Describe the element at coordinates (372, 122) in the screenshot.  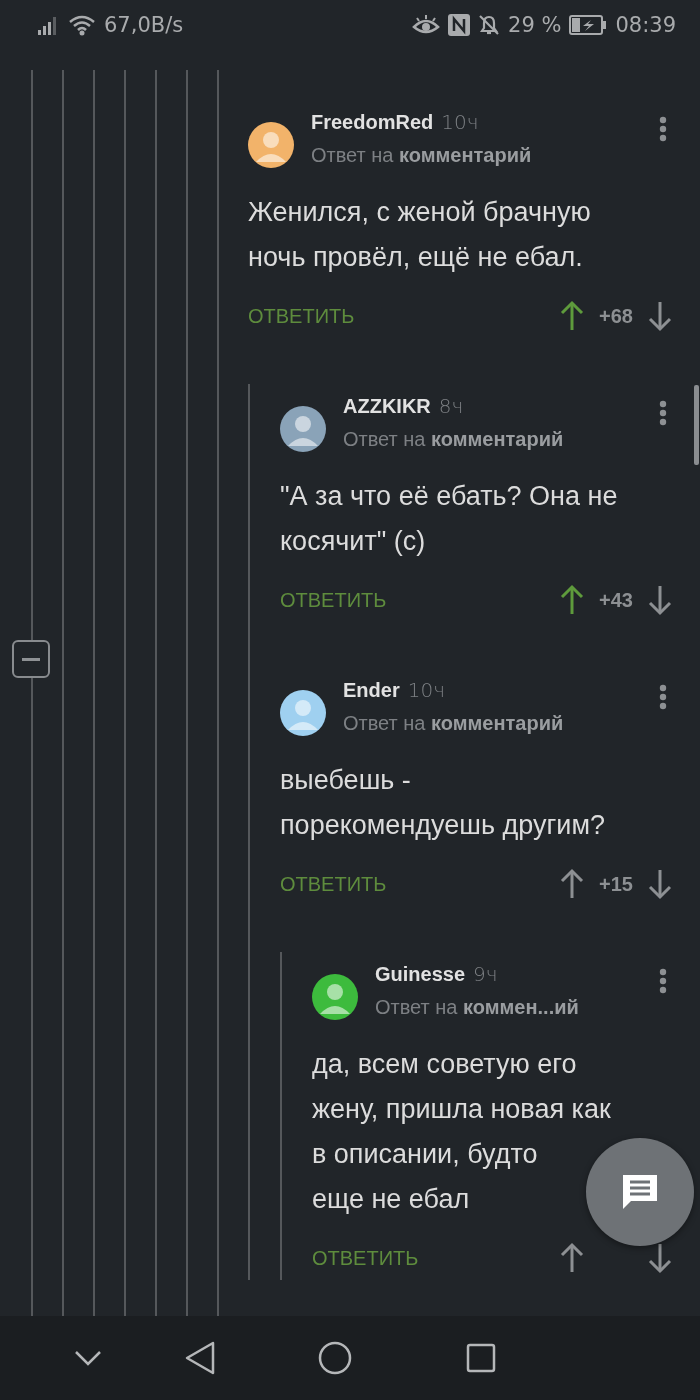
I see `username: FreedomRed` at that location.